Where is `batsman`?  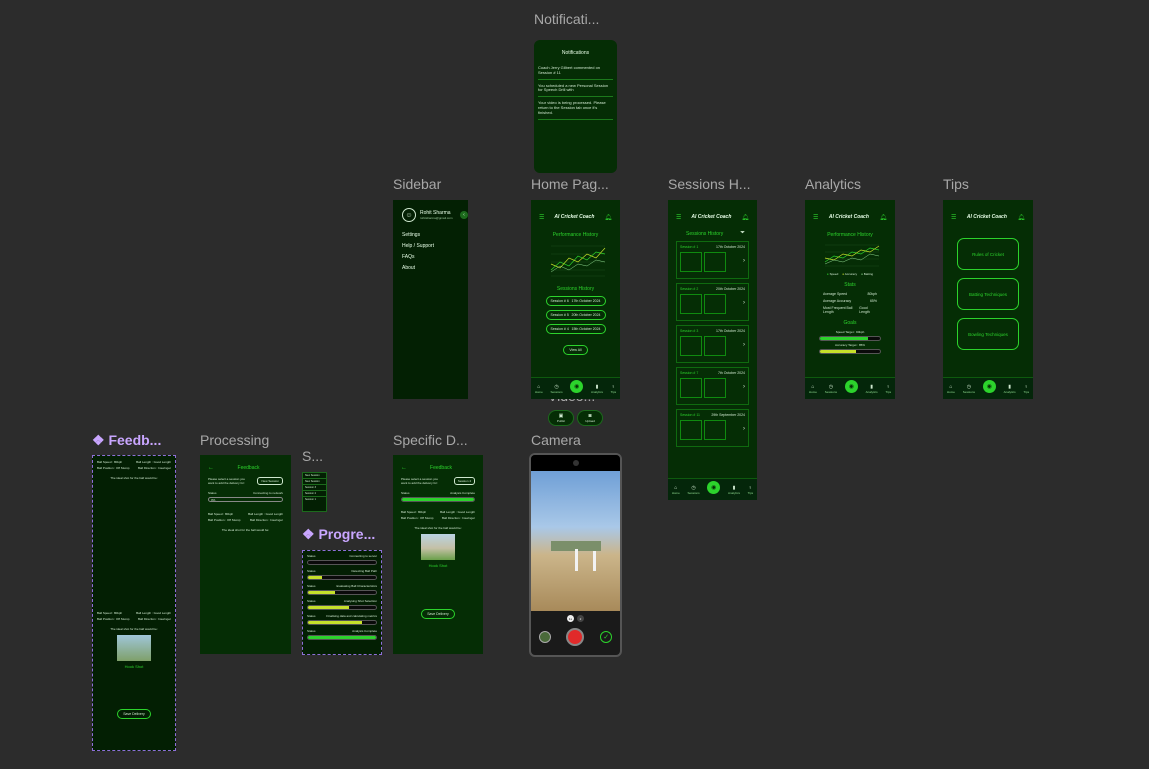
batsman is located at coordinates (576, 560).